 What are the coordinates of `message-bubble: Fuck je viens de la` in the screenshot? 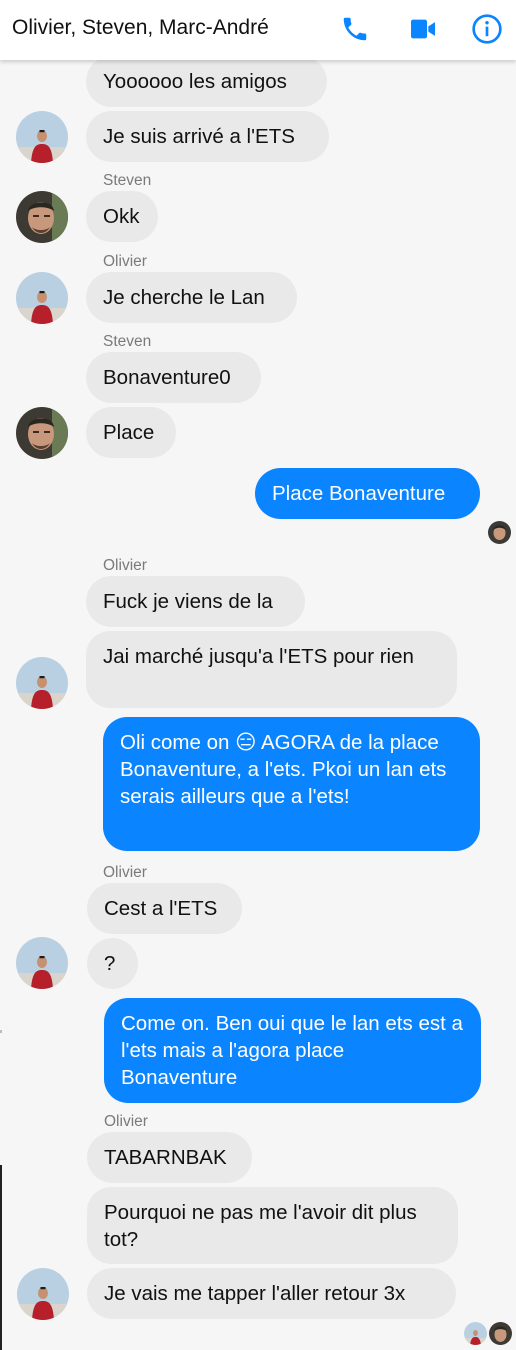 It's located at (195, 601).